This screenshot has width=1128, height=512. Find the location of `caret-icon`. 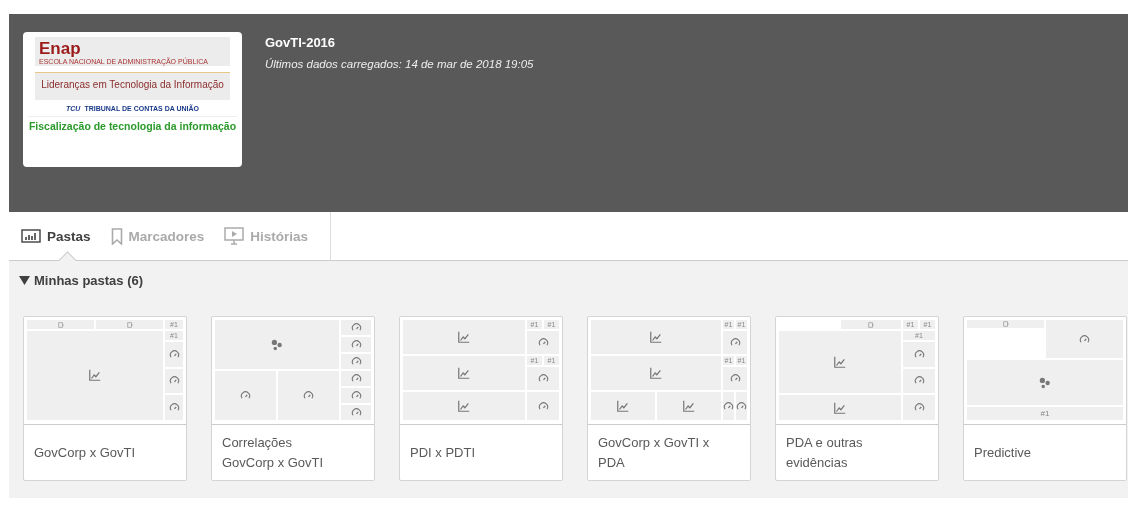

caret-icon is located at coordinates (24, 280).